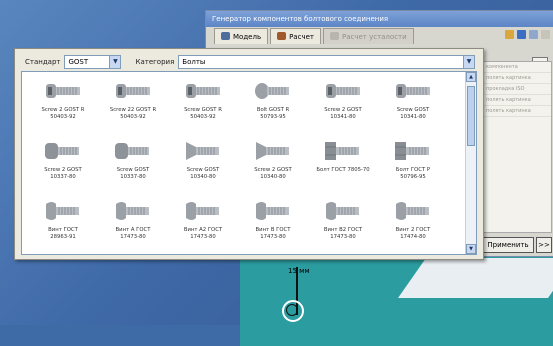 Image resolution: width=553 pixels, height=346 pixels. I want to click on tab-calculation-label: Расчет, so click(301, 37).